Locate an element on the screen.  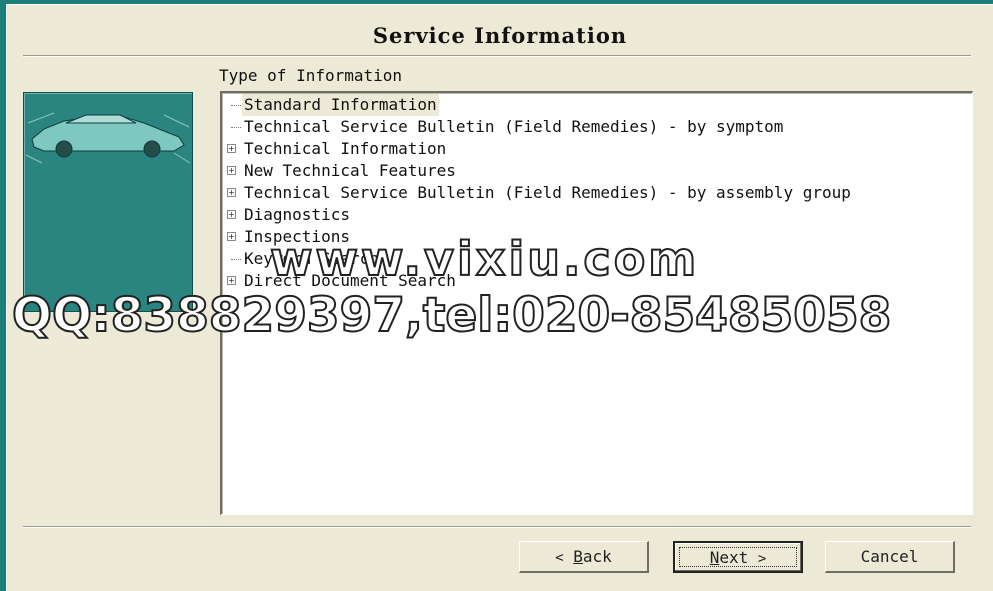
back-button: < Back is located at coordinates (584, 557).